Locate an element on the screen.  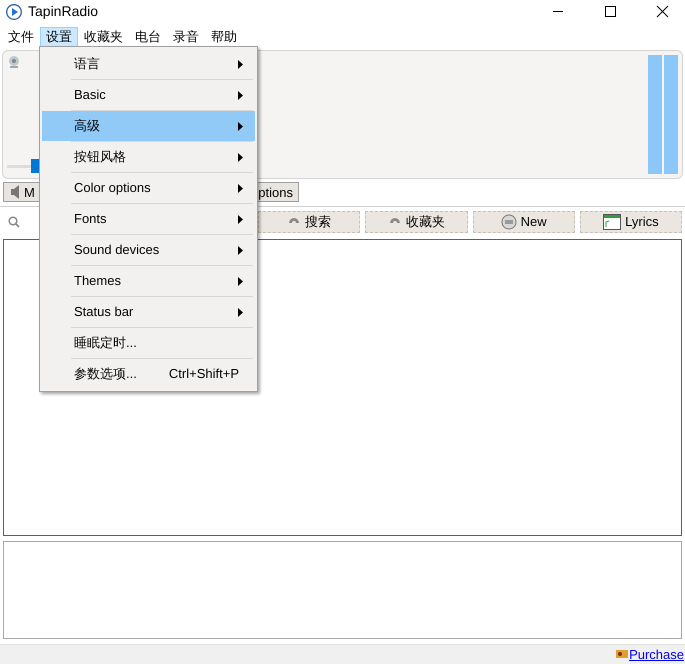
toolbar-button: Lyrics is located at coordinates (631, 221).